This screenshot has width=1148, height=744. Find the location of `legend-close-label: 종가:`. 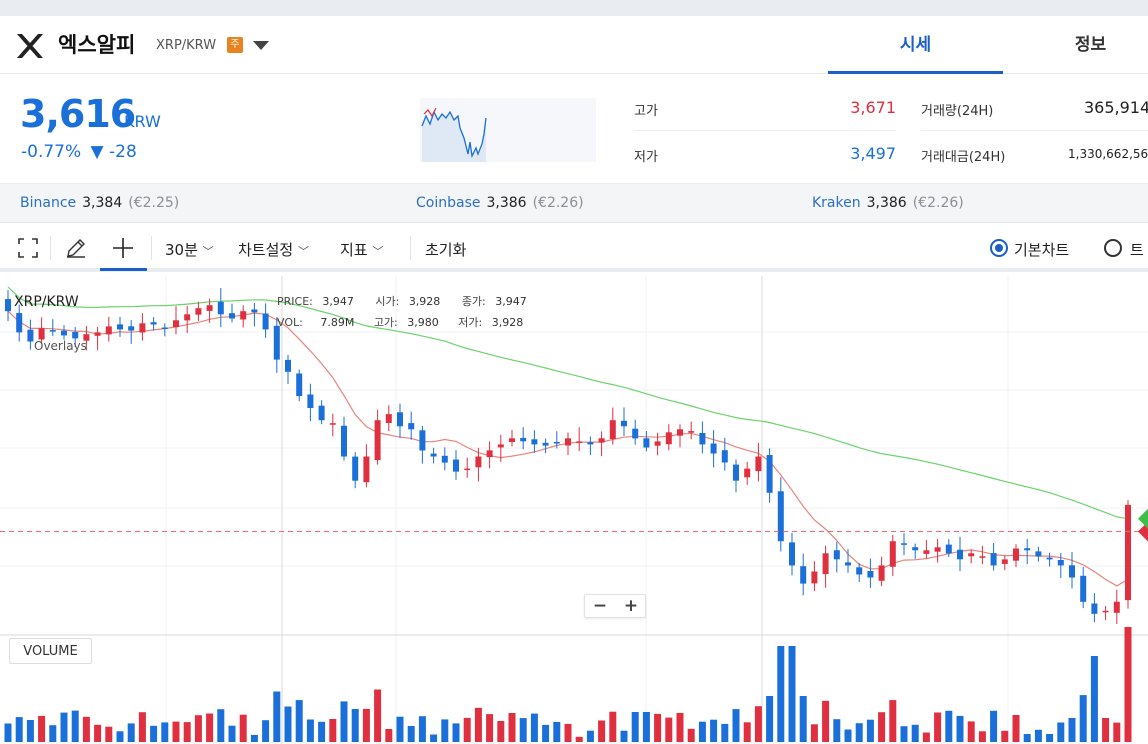

legend-close-label: 종가: is located at coordinates (473, 301).